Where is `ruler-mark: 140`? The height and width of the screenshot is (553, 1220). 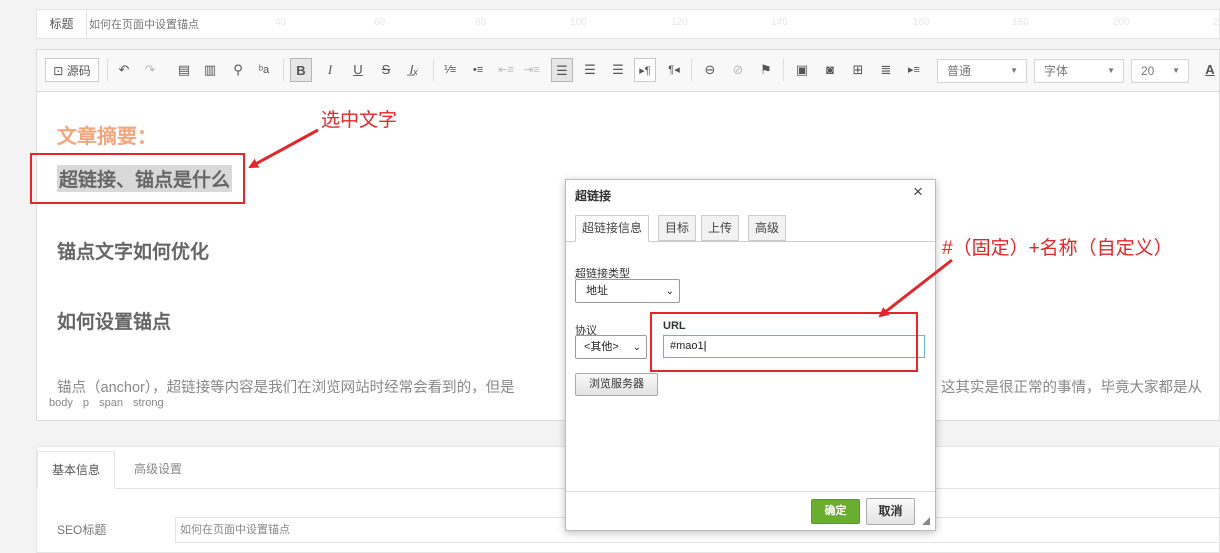
ruler-mark: 140 is located at coordinates (779, 22).